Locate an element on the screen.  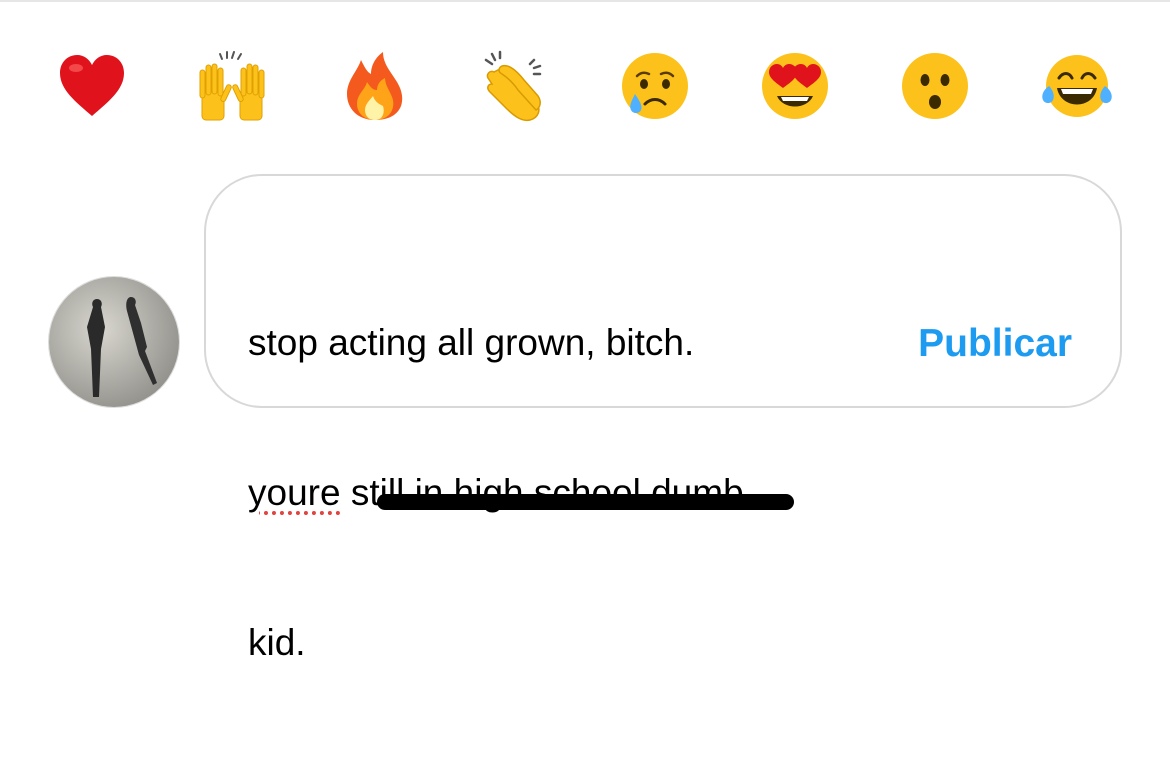
user-avatar is located at coordinates (114, 342).